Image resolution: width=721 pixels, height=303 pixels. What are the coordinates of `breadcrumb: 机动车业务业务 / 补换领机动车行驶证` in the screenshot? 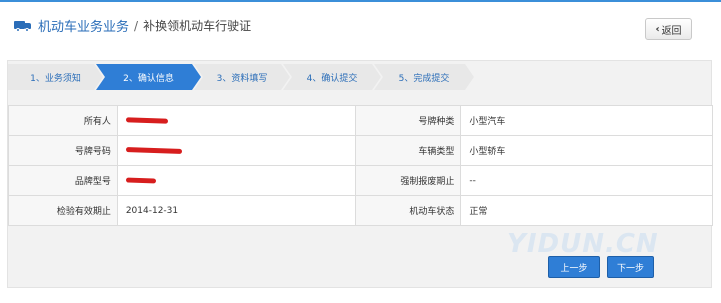 It's located at (132, 25).